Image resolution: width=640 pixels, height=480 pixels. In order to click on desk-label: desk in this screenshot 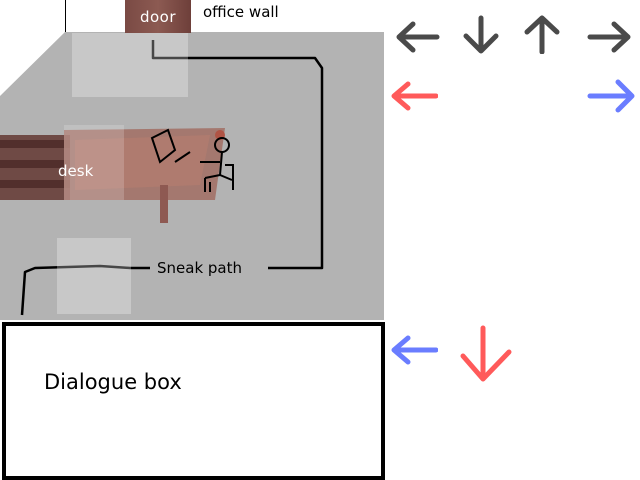, I will do `click(76, 171)`.